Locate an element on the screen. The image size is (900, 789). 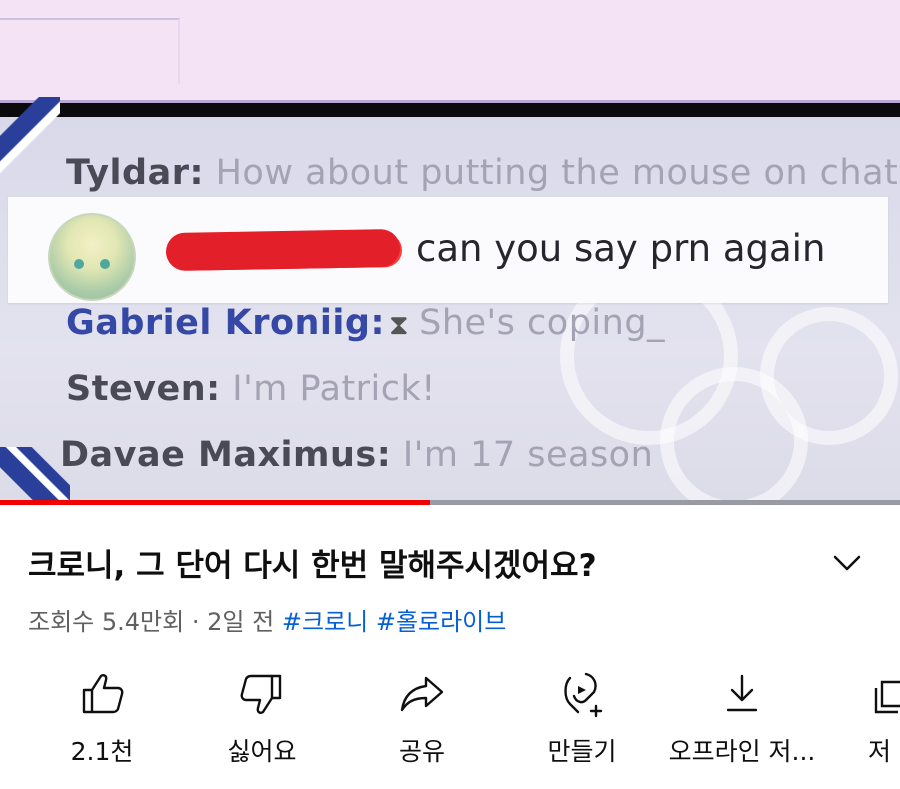
thumbs-up-icon is located at coordinates (103, 694).